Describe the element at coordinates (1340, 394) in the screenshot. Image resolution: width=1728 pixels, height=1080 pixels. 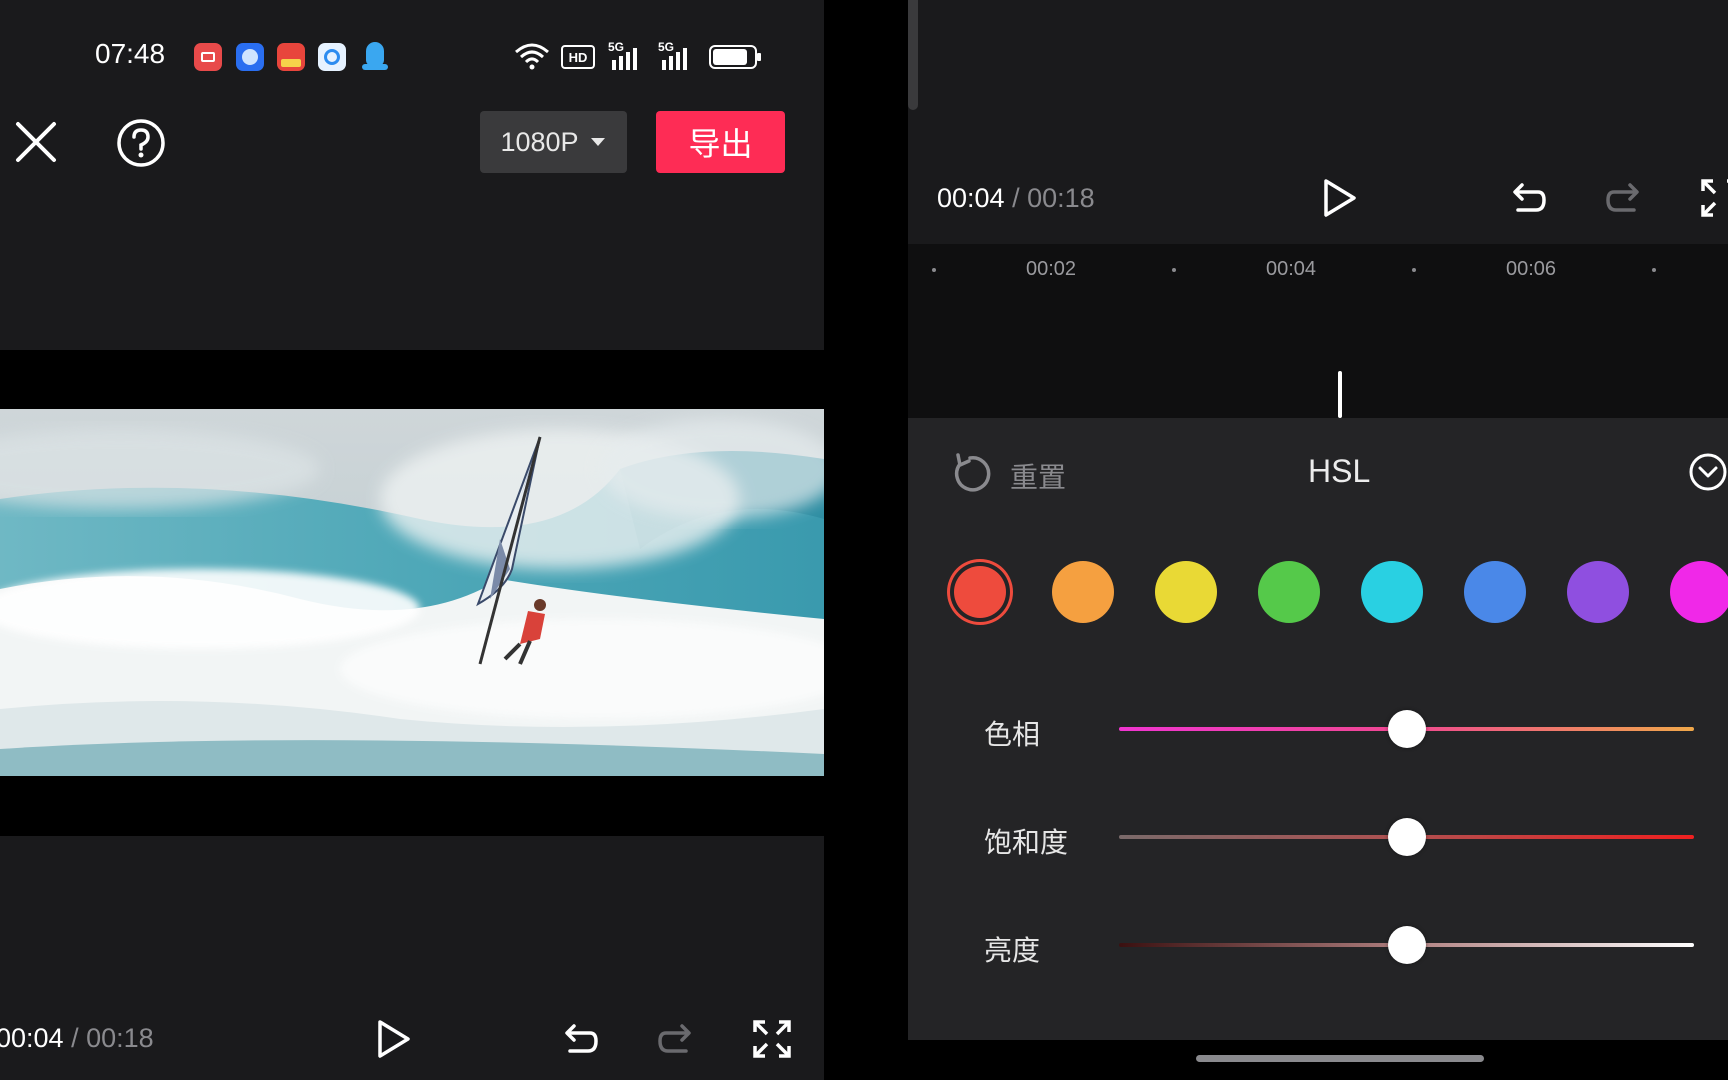
I see `playhead` at that location.